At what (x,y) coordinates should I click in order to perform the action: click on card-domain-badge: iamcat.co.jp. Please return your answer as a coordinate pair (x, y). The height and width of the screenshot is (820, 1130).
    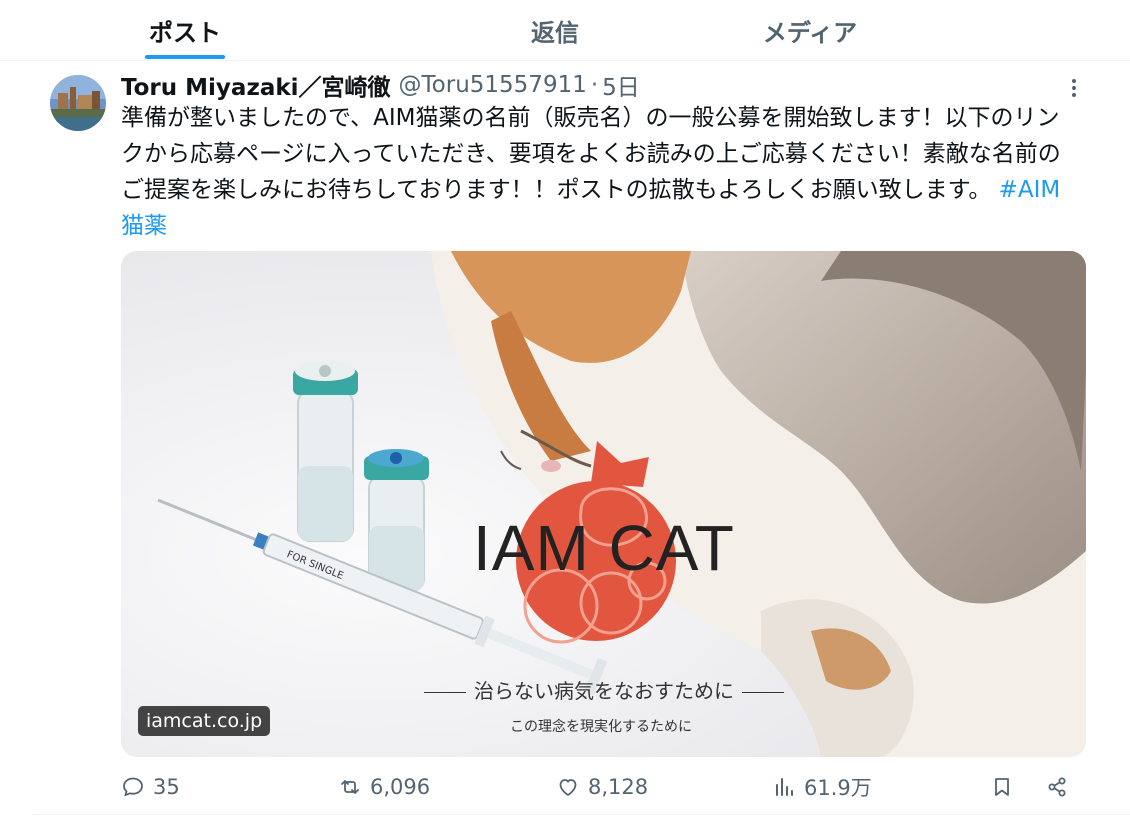
    Looking at the image, I should click on (204, 721).